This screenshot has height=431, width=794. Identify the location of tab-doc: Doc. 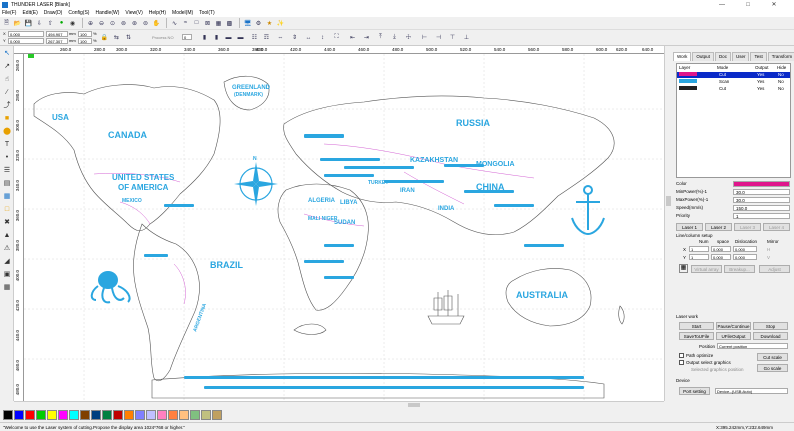
(722, 56).